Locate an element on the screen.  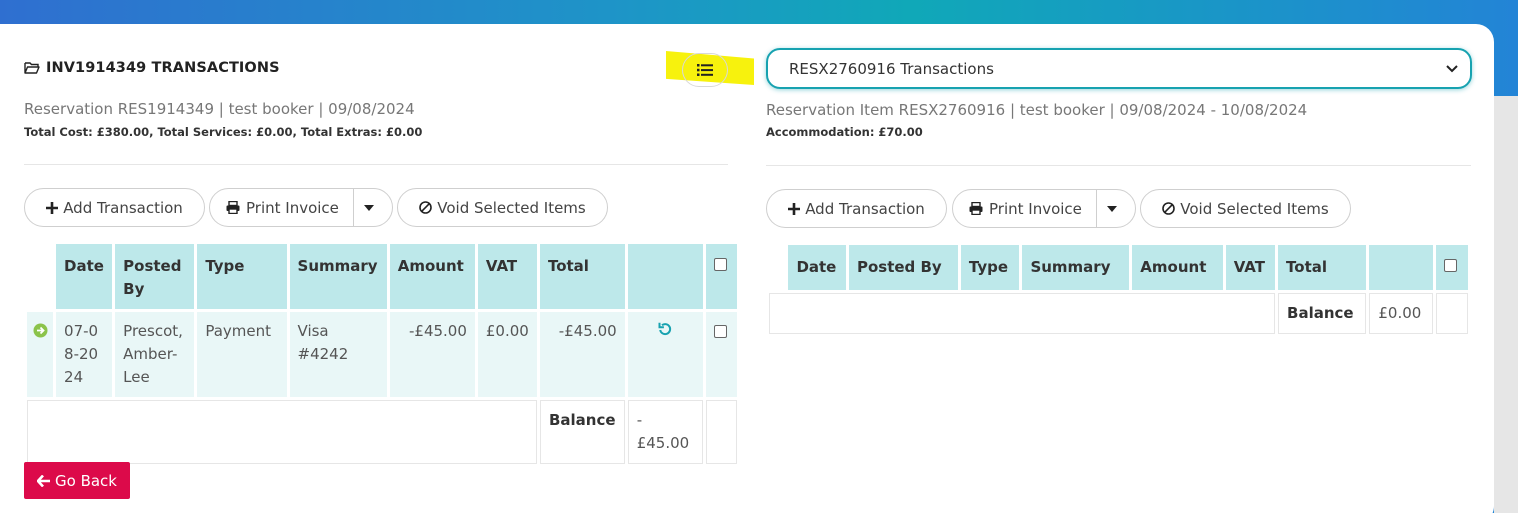
print-invoice-button-right: Print Invoice is located at coordinates (1025, 208).